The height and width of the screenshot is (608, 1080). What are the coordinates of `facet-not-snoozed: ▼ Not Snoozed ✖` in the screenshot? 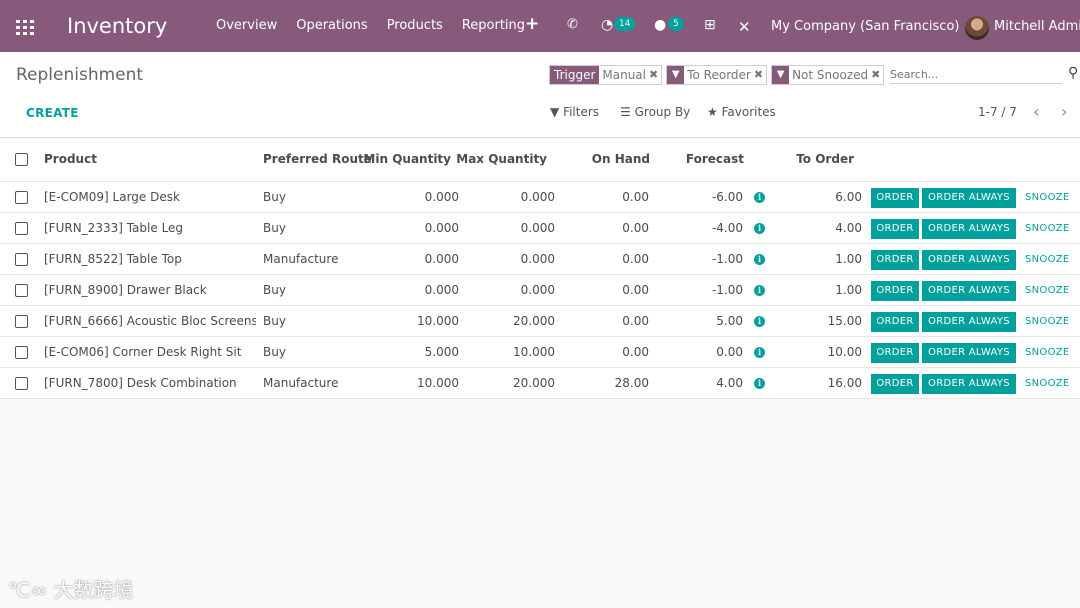 It's located at (828, 74).